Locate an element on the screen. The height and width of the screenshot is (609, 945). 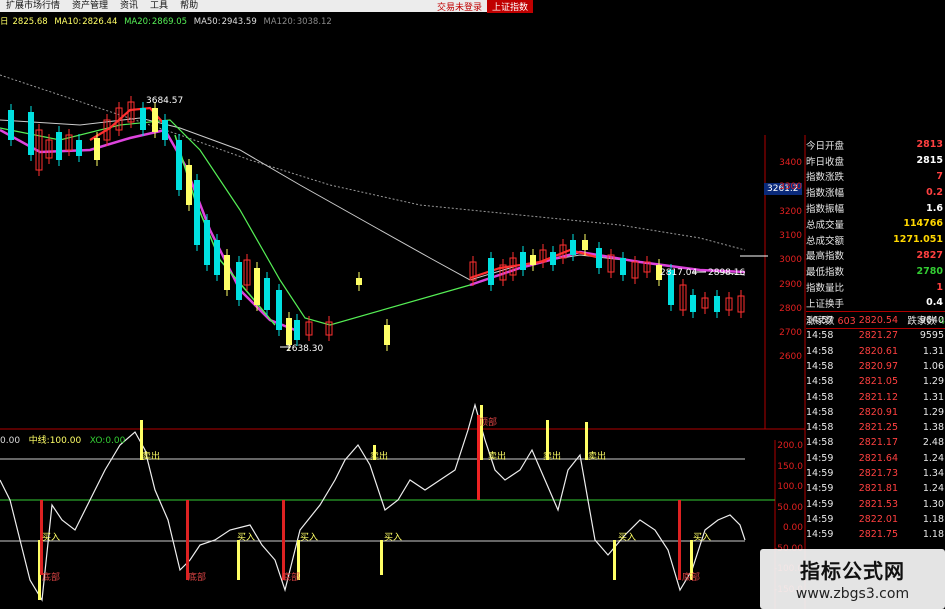
range-start-label: 2817.04 is located at coordinates (678, 273).